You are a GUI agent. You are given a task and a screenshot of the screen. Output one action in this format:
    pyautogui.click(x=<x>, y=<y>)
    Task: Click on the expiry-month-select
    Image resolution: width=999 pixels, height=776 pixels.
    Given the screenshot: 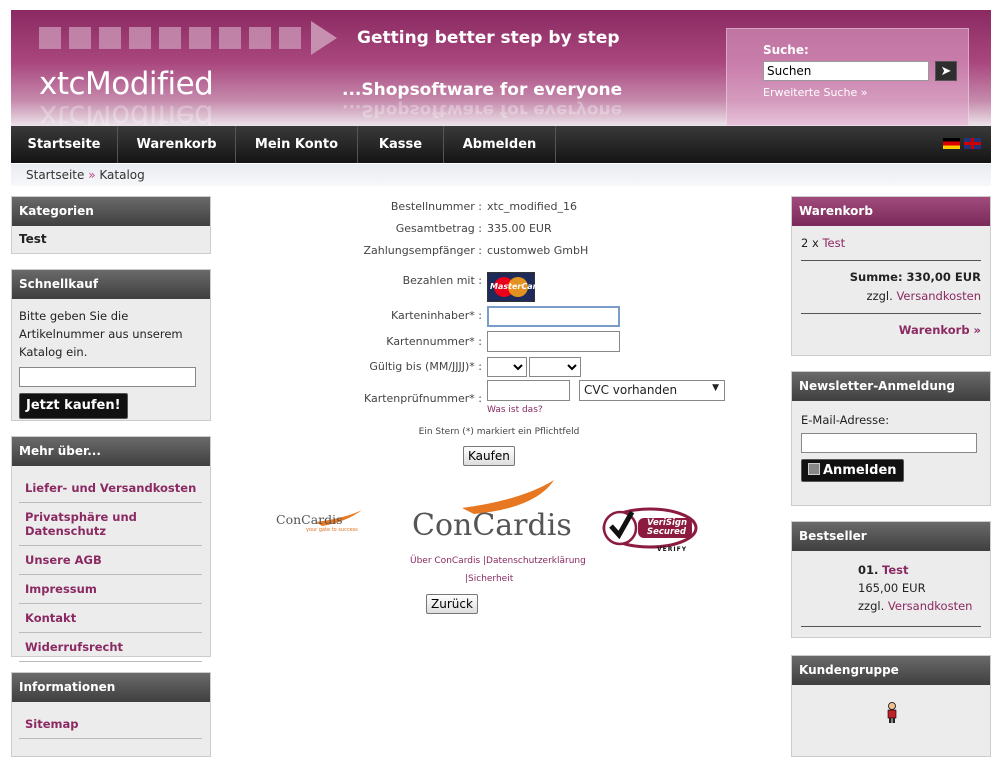 What is the action you would take?
    pyautogui.click(x=507, y=367)
    